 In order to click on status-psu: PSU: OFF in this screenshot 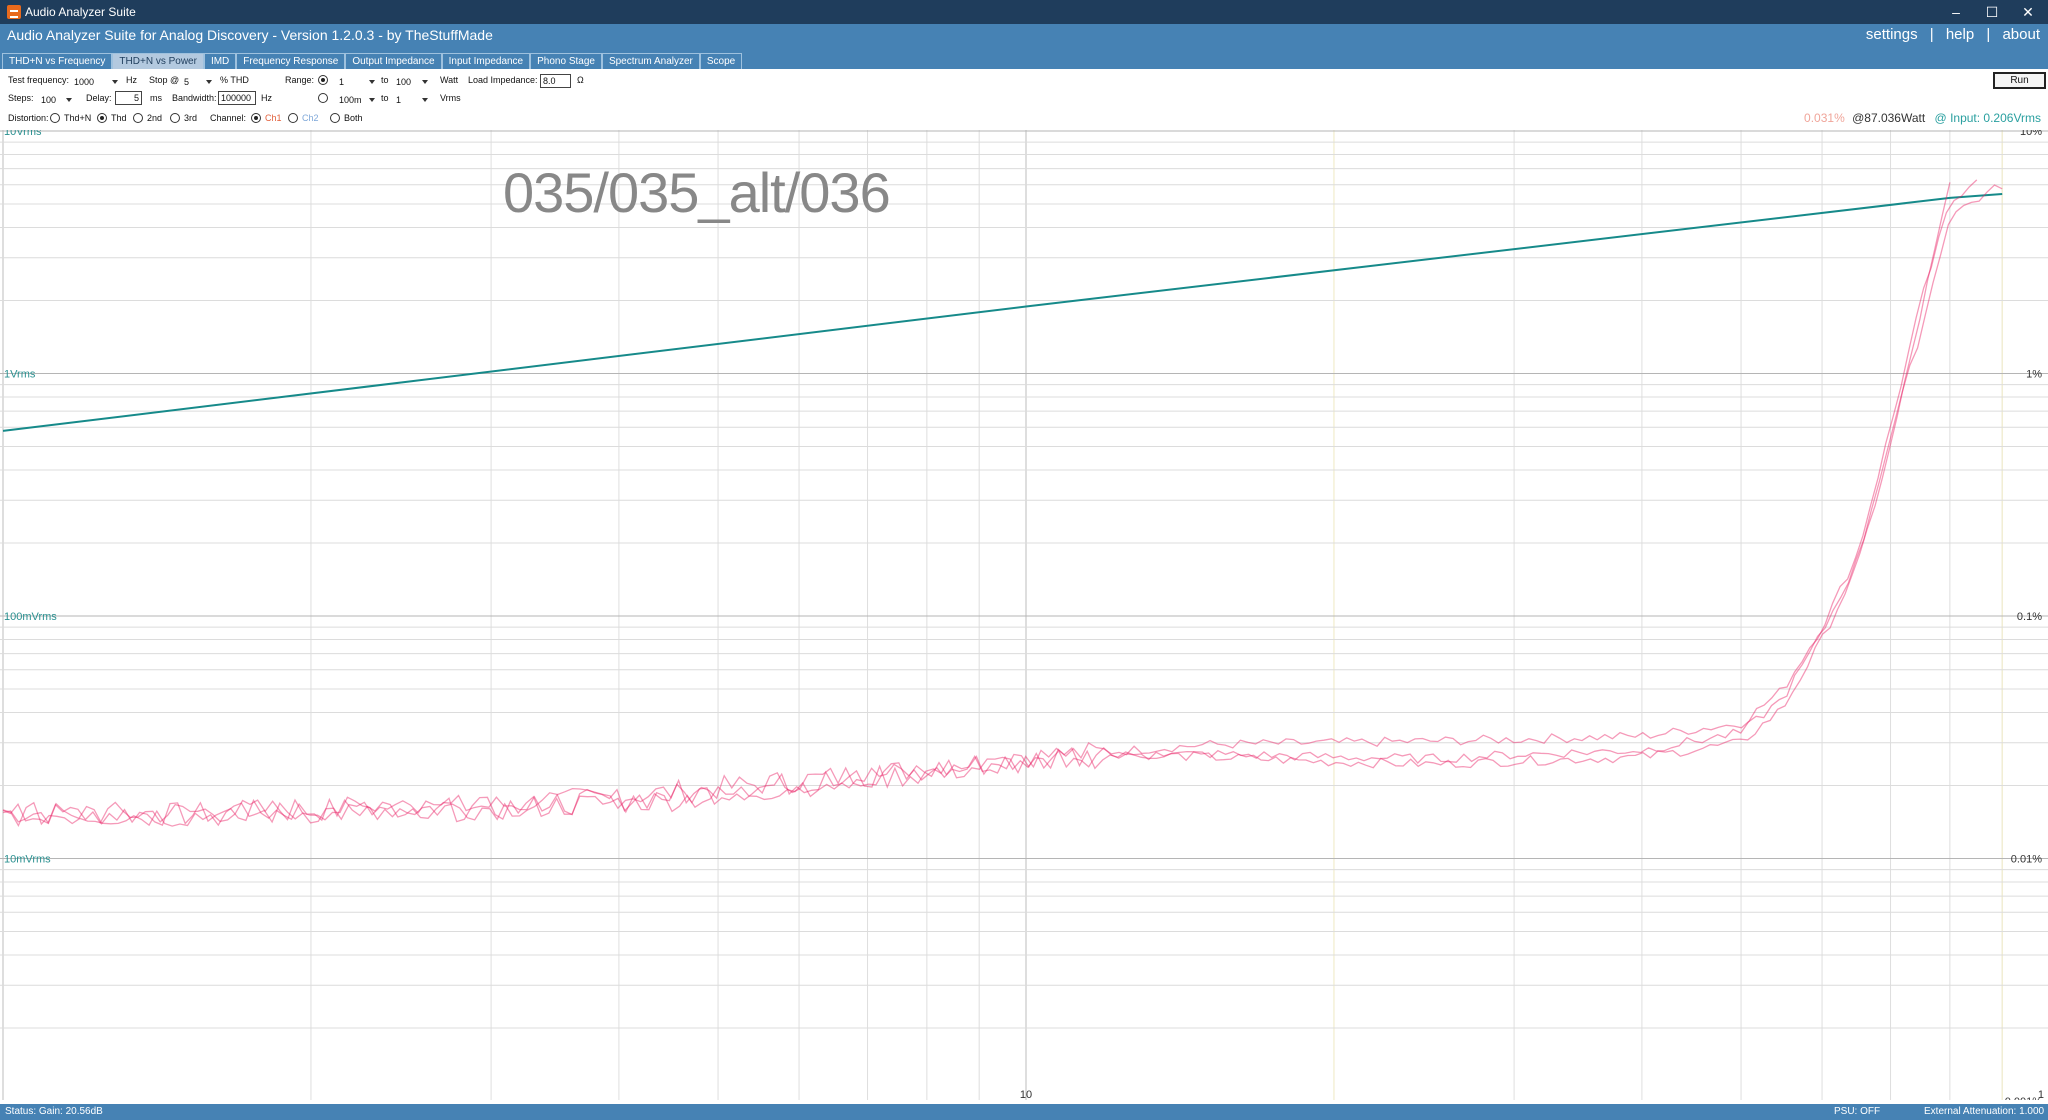, I will do `click(1857, 1111)`.